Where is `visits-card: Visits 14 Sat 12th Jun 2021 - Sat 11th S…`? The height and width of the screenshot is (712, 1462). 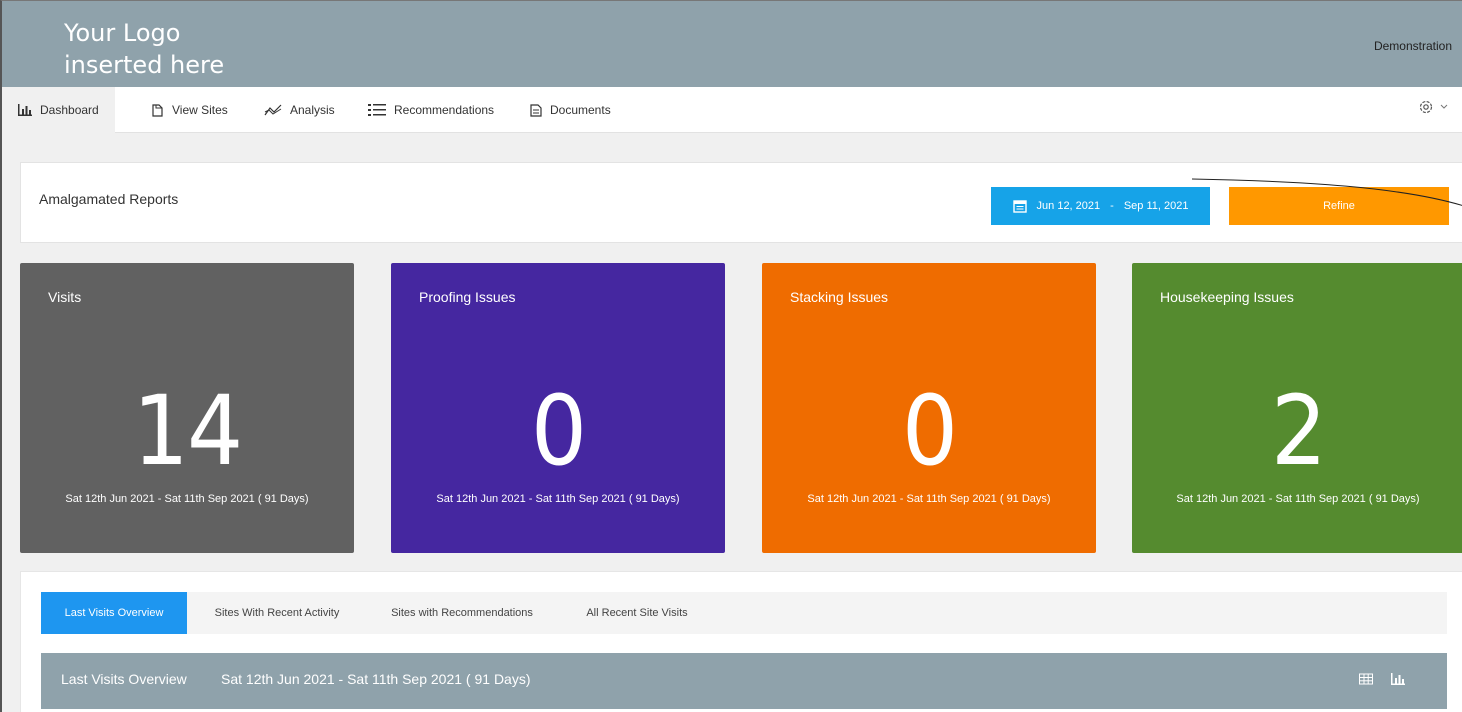
visits-card: Visits 14 Sat 12th Jun 2021 - Sat 11th S… is located at coordinates (187, 408).